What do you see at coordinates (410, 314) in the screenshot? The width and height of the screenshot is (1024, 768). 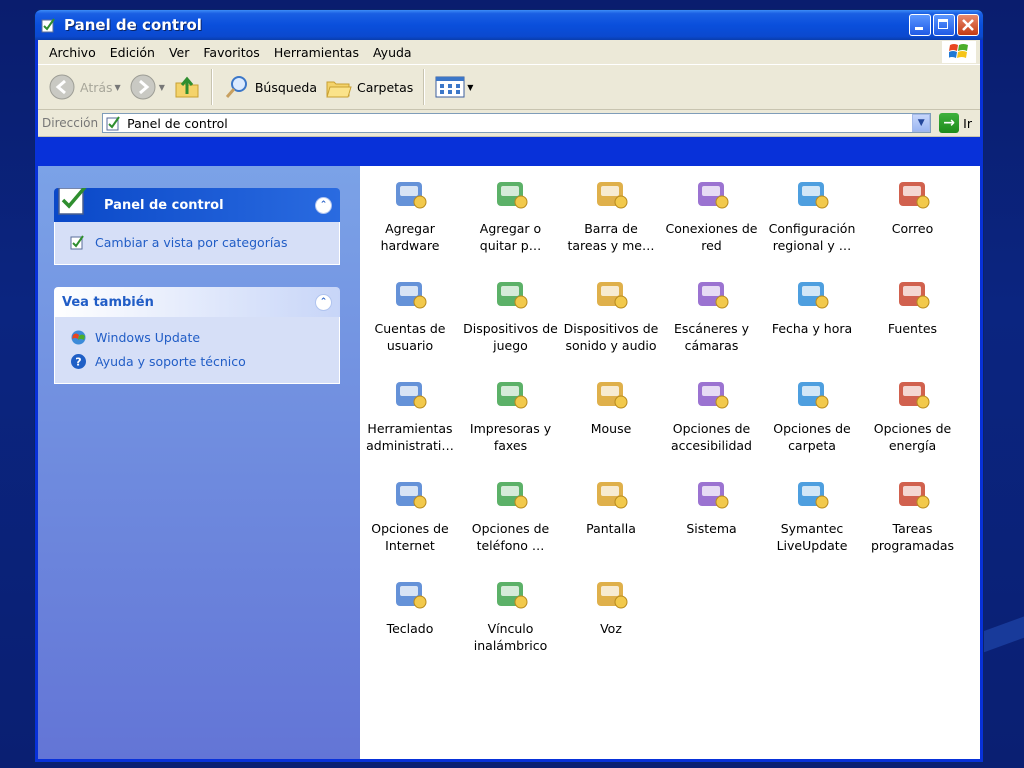 I see `control-panel-item: Cuentas de usuario` at bounding box center [410, 314].